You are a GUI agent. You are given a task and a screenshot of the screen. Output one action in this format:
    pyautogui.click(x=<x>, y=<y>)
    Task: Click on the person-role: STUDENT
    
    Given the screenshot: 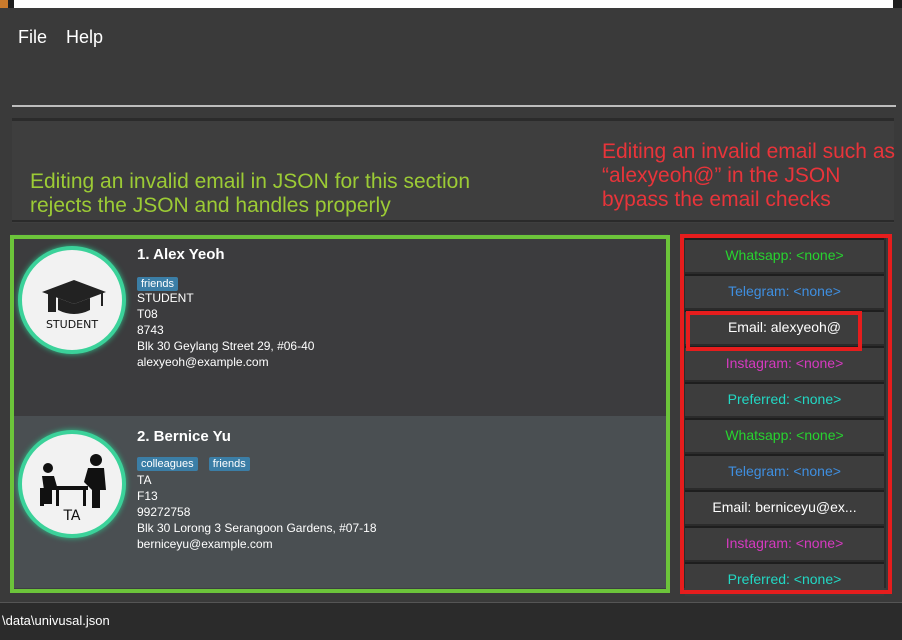 What is the action you would take?
    pyautogui.click(x=165, y=298)
    